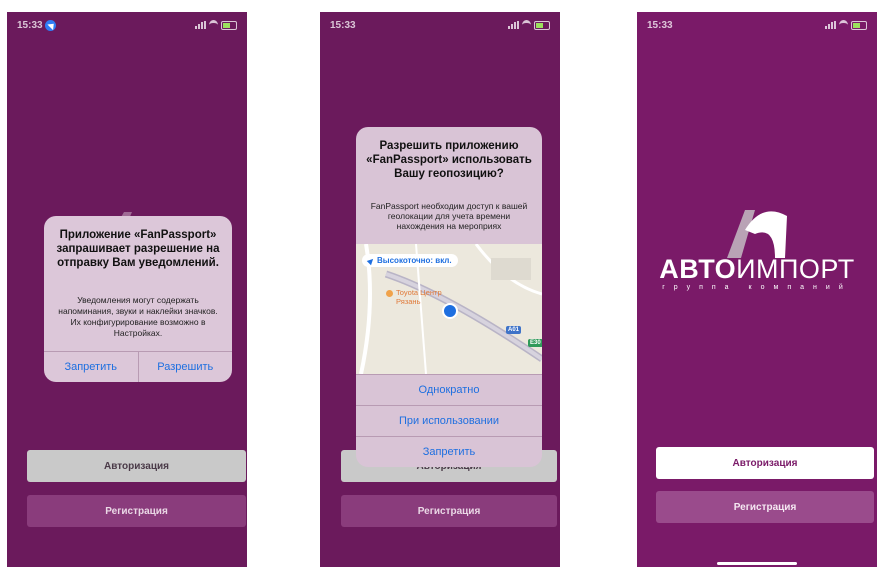  I want to click on avtoimport-logo-icon, so click(757, 234).